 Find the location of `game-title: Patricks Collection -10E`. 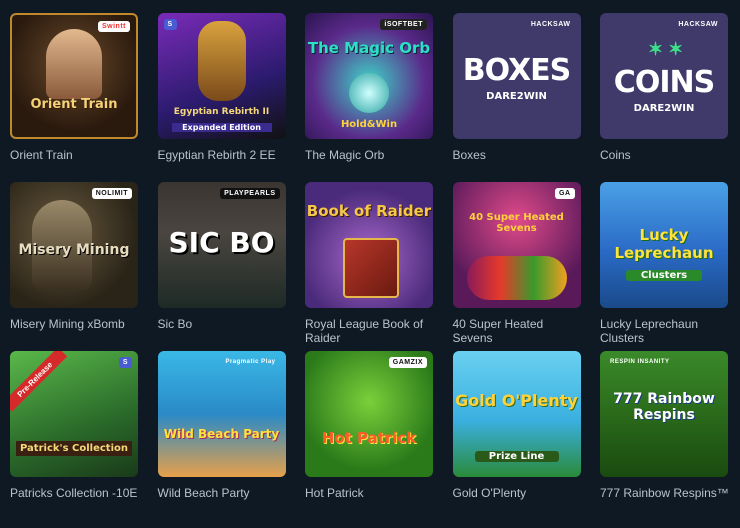

game-title: Patricks Collection -10E is located at coordinates (74, 493).